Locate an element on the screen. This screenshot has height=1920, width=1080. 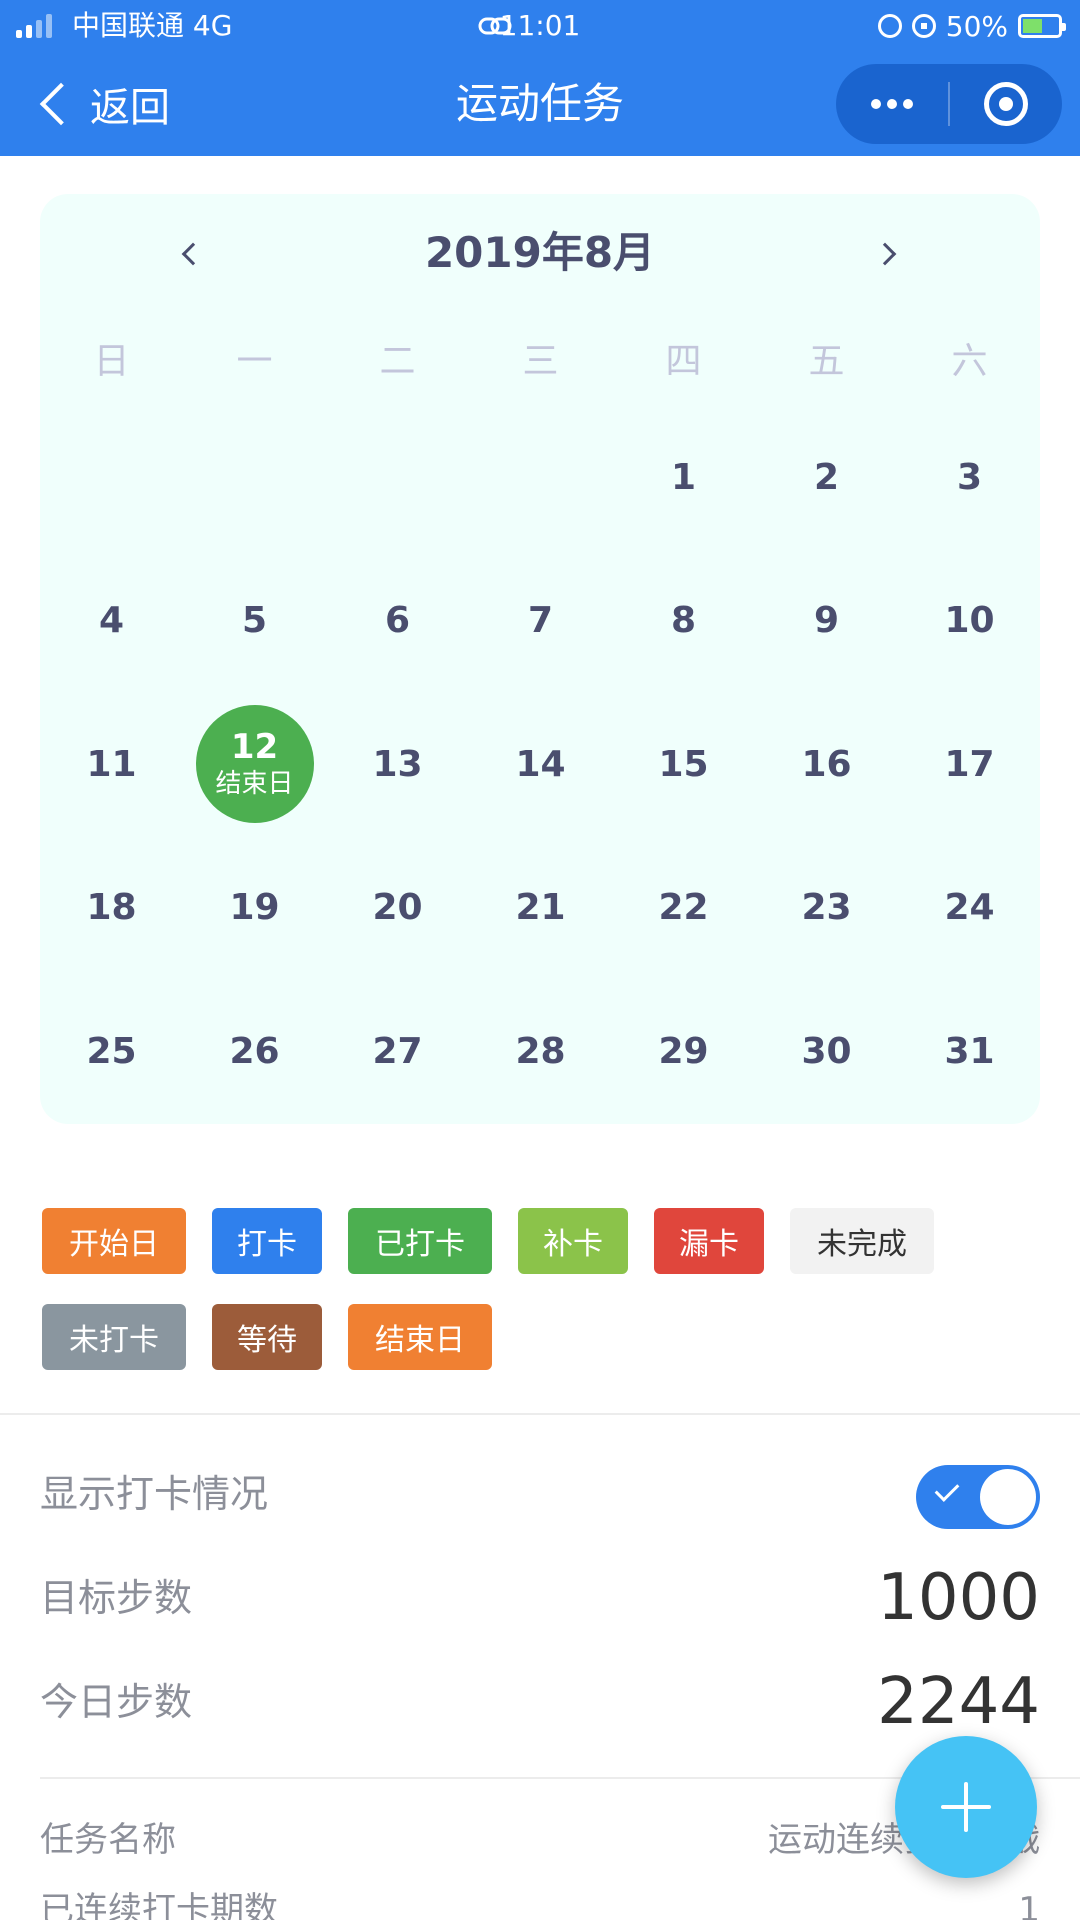
battery-percent: 50% is located at coordinates (976, 26).